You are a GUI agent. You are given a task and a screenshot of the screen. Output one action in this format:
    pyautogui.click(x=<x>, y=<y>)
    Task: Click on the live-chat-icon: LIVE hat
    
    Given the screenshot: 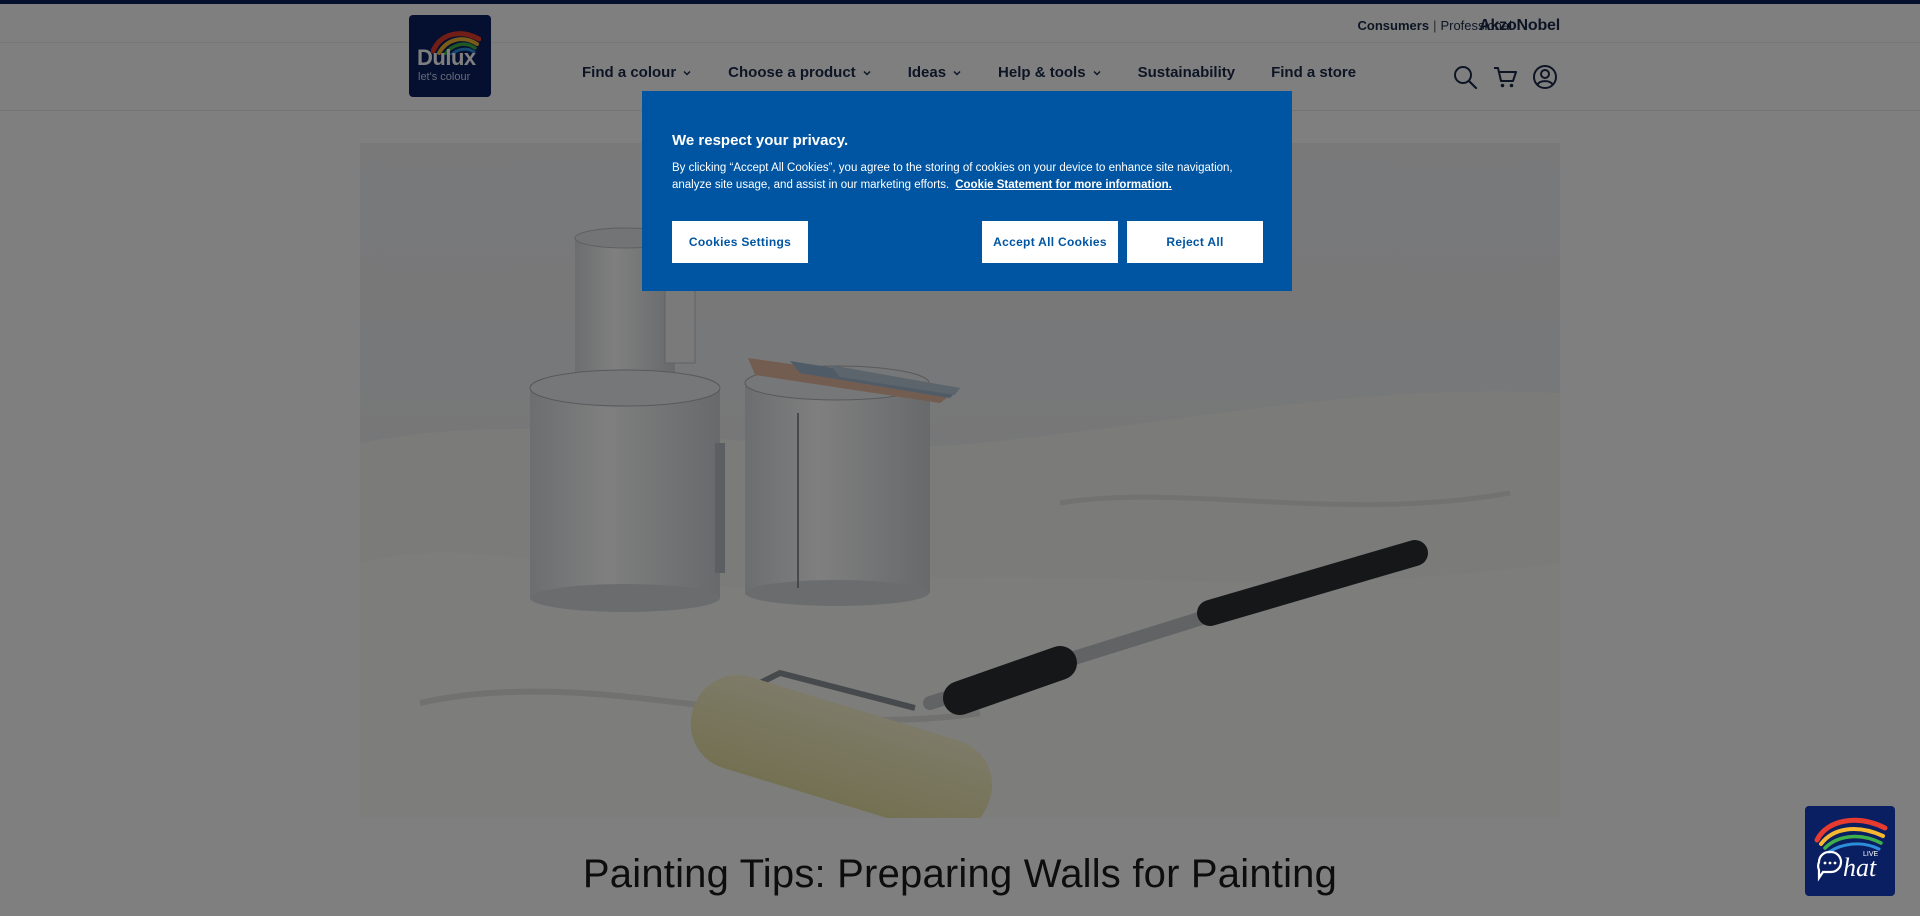 What is the action you would take?
    pyautogui.click(x=1851, y=849)
    